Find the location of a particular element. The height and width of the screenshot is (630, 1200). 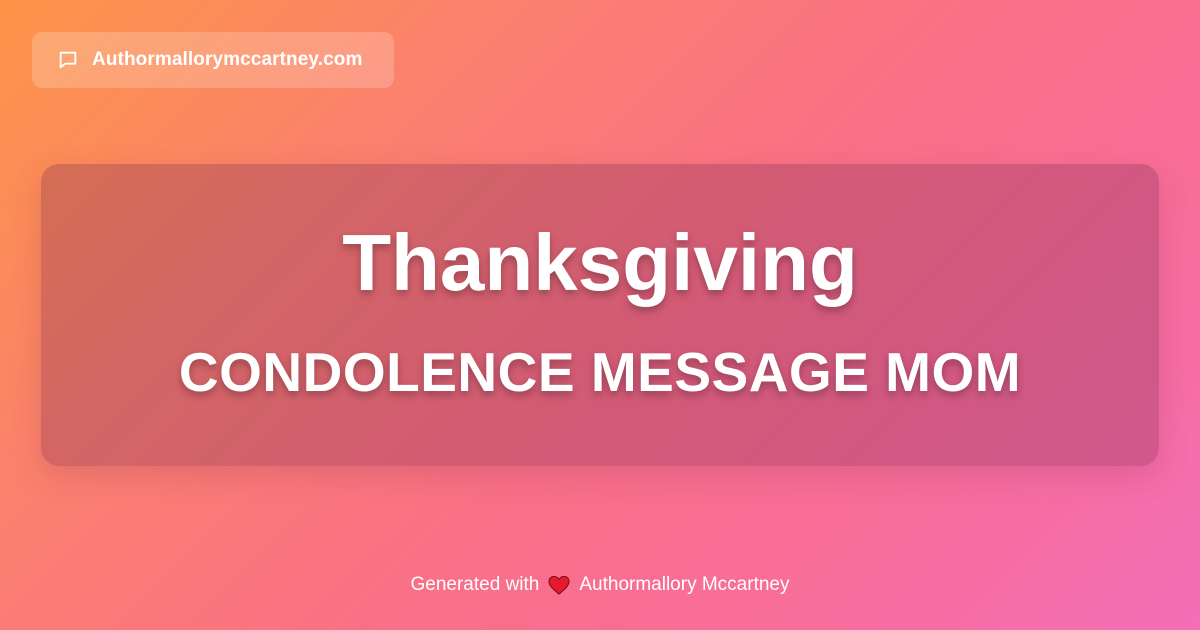

page-title: Thanksgiving is located at coordinates (600, 262).